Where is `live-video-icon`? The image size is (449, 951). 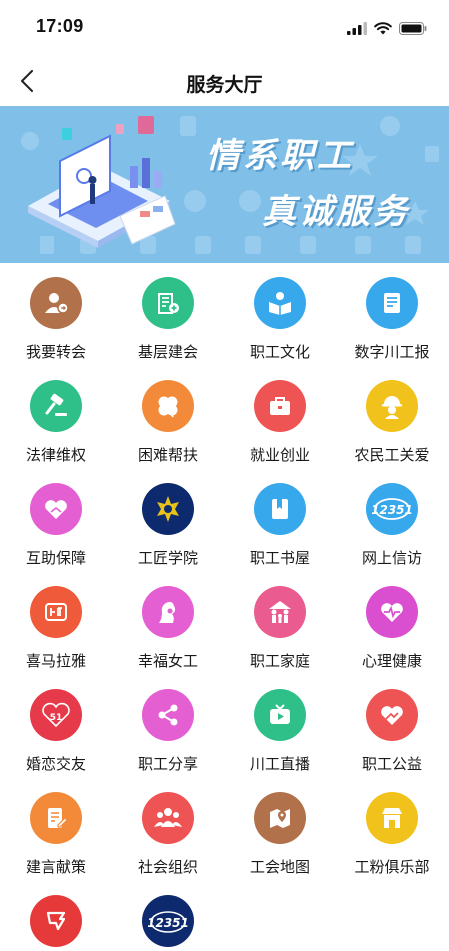
live-video-icon is located at coordinates (280, 715).